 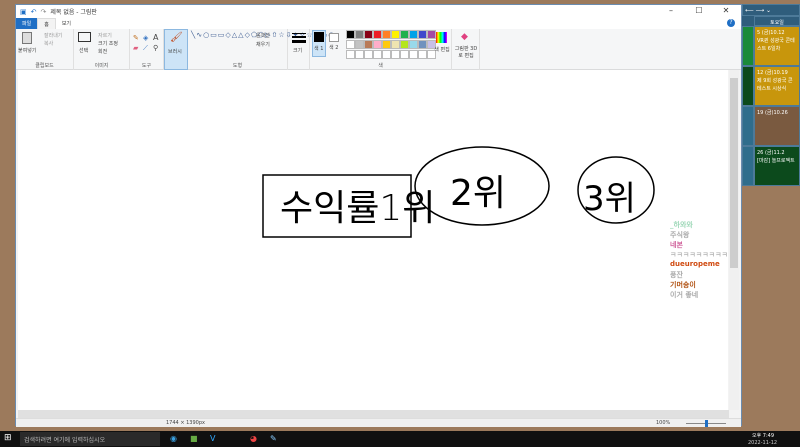 What do you see at coordinates (319, 49) in the screenshot?
I see `color1-label: 색 1` at bounding box center [319, 49].